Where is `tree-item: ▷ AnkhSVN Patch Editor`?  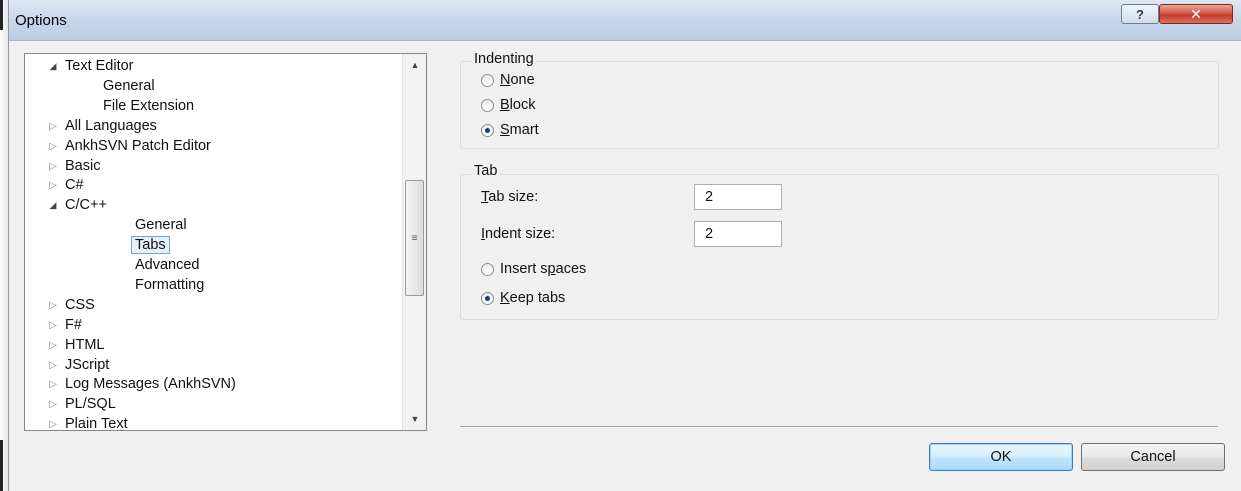 tree-item: ▷ AnkhSVN Patch Editor is located at coordinates (129, 146).